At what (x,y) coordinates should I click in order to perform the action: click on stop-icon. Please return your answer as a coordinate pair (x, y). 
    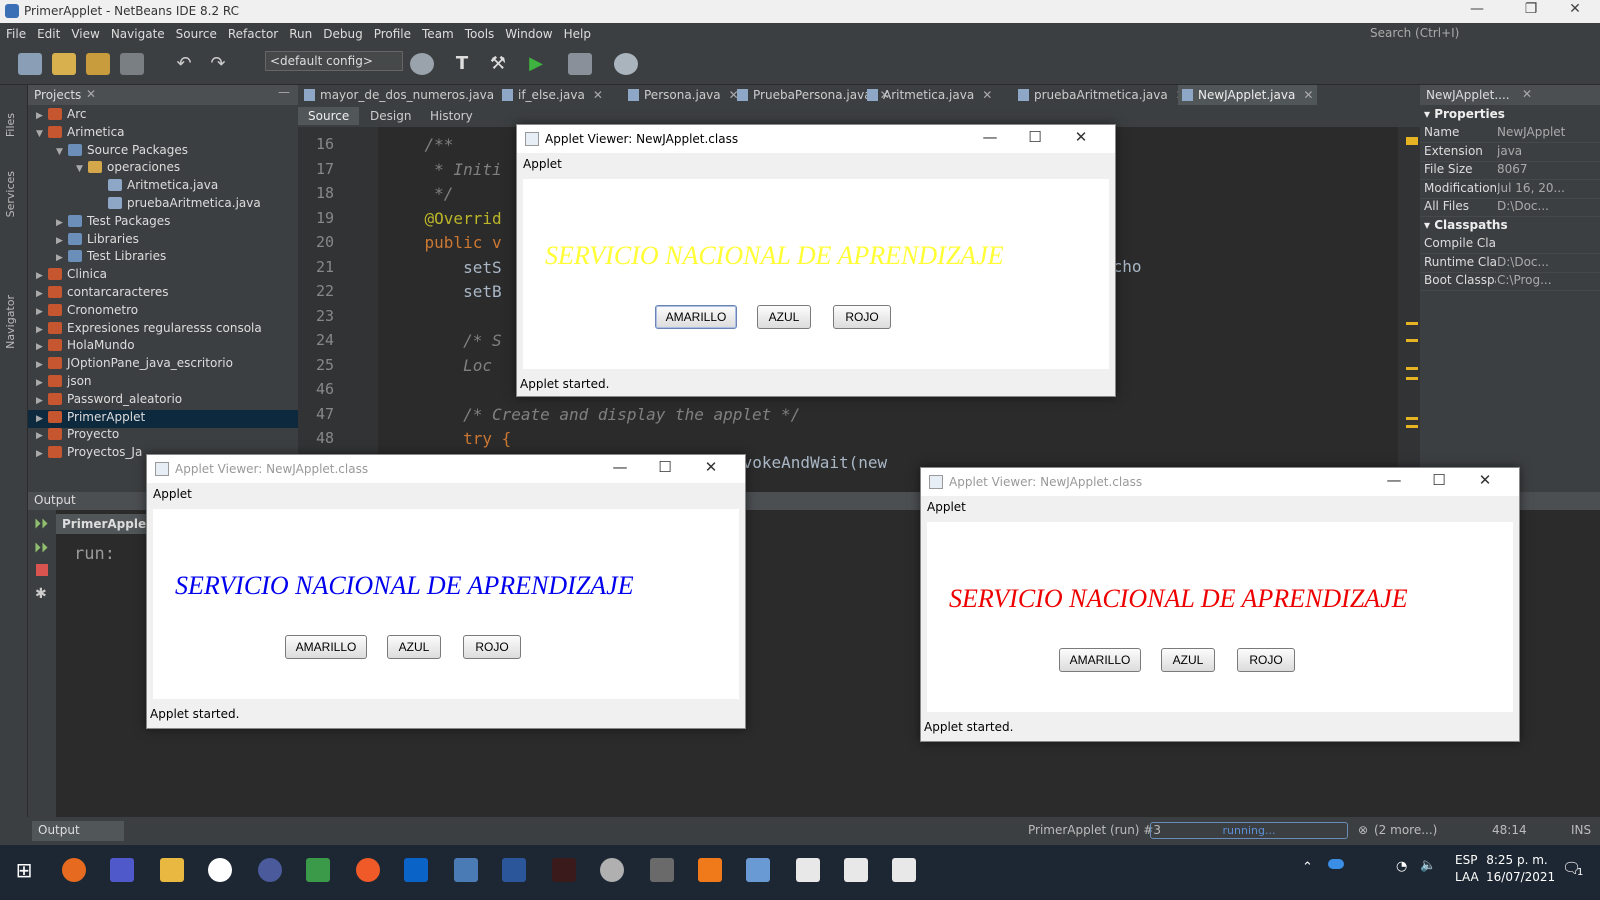
    Looking at the image, I should click on (42, 570).